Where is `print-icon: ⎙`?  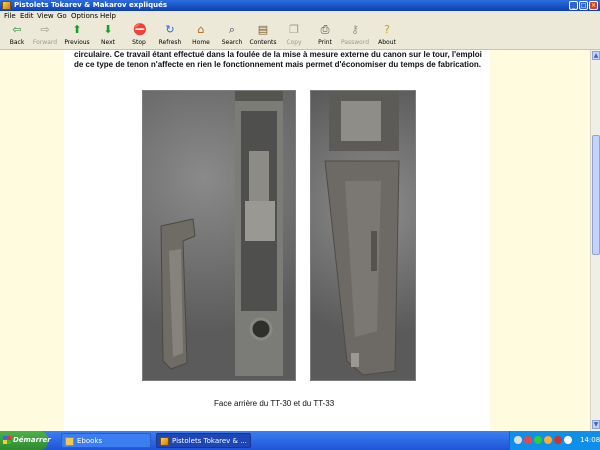
print-icon: ⎙ is located at coordinates (325, 29).